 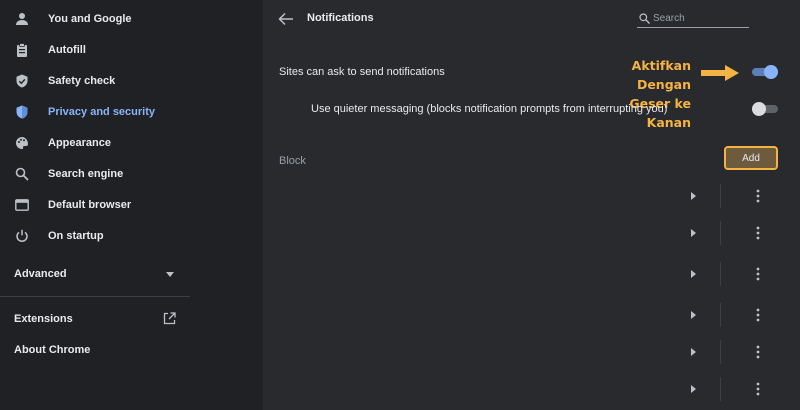 I want to click on shield-icon, so click(x=22, y=112).